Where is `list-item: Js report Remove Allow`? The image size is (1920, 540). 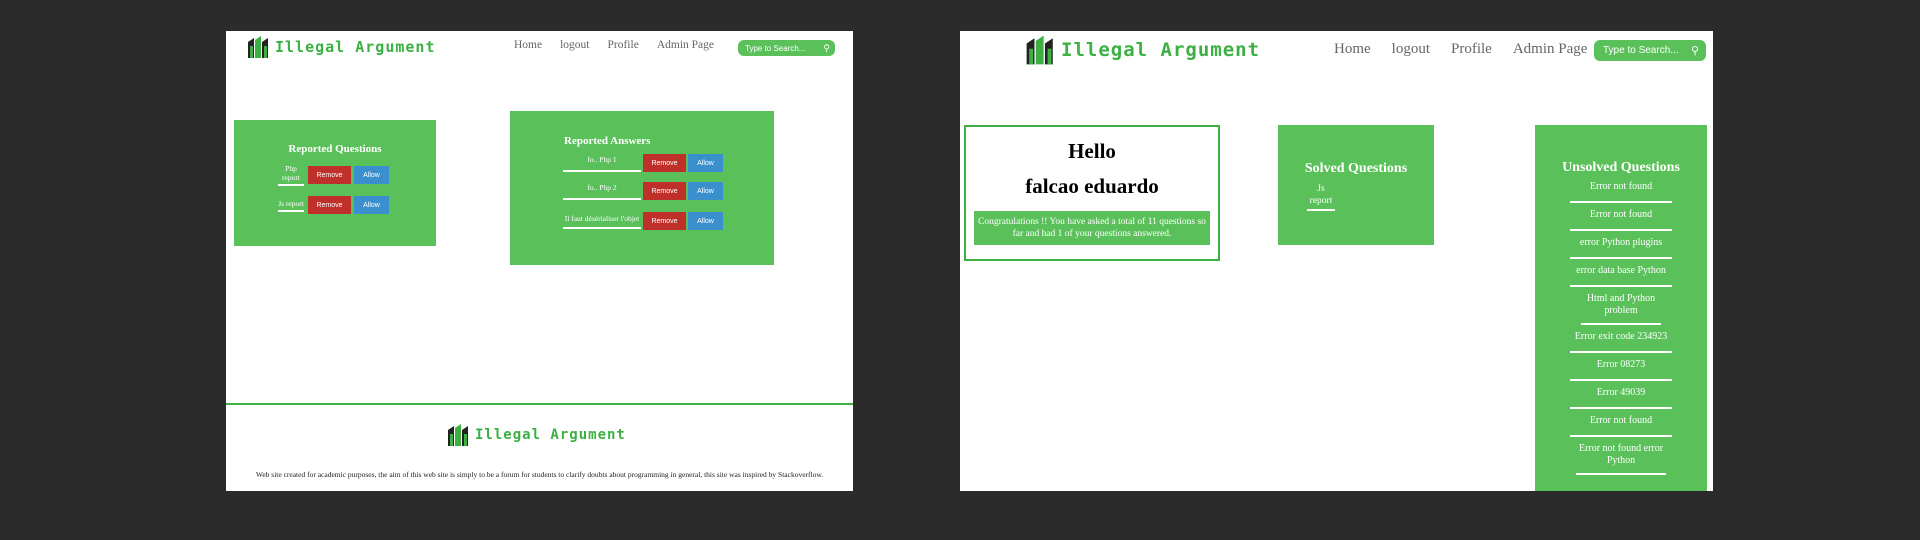
list-item: Js report Remove Allow is located at coordinates (333, 205).